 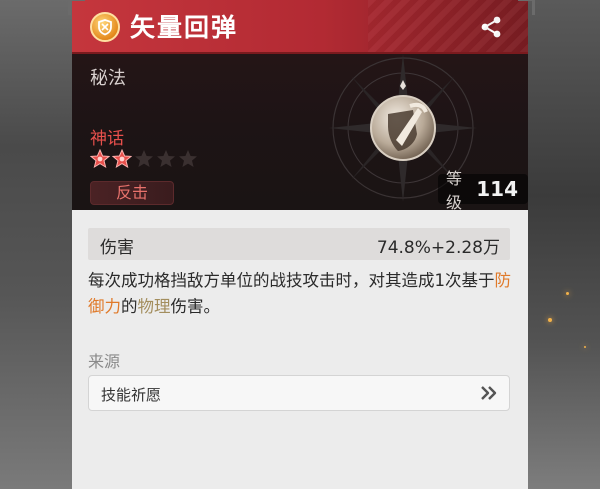 What do you see at coordinates (438, 248) in the screenshot?
I see `damage-value: 74.8%+2.28万` at bounding box center [438, 248].